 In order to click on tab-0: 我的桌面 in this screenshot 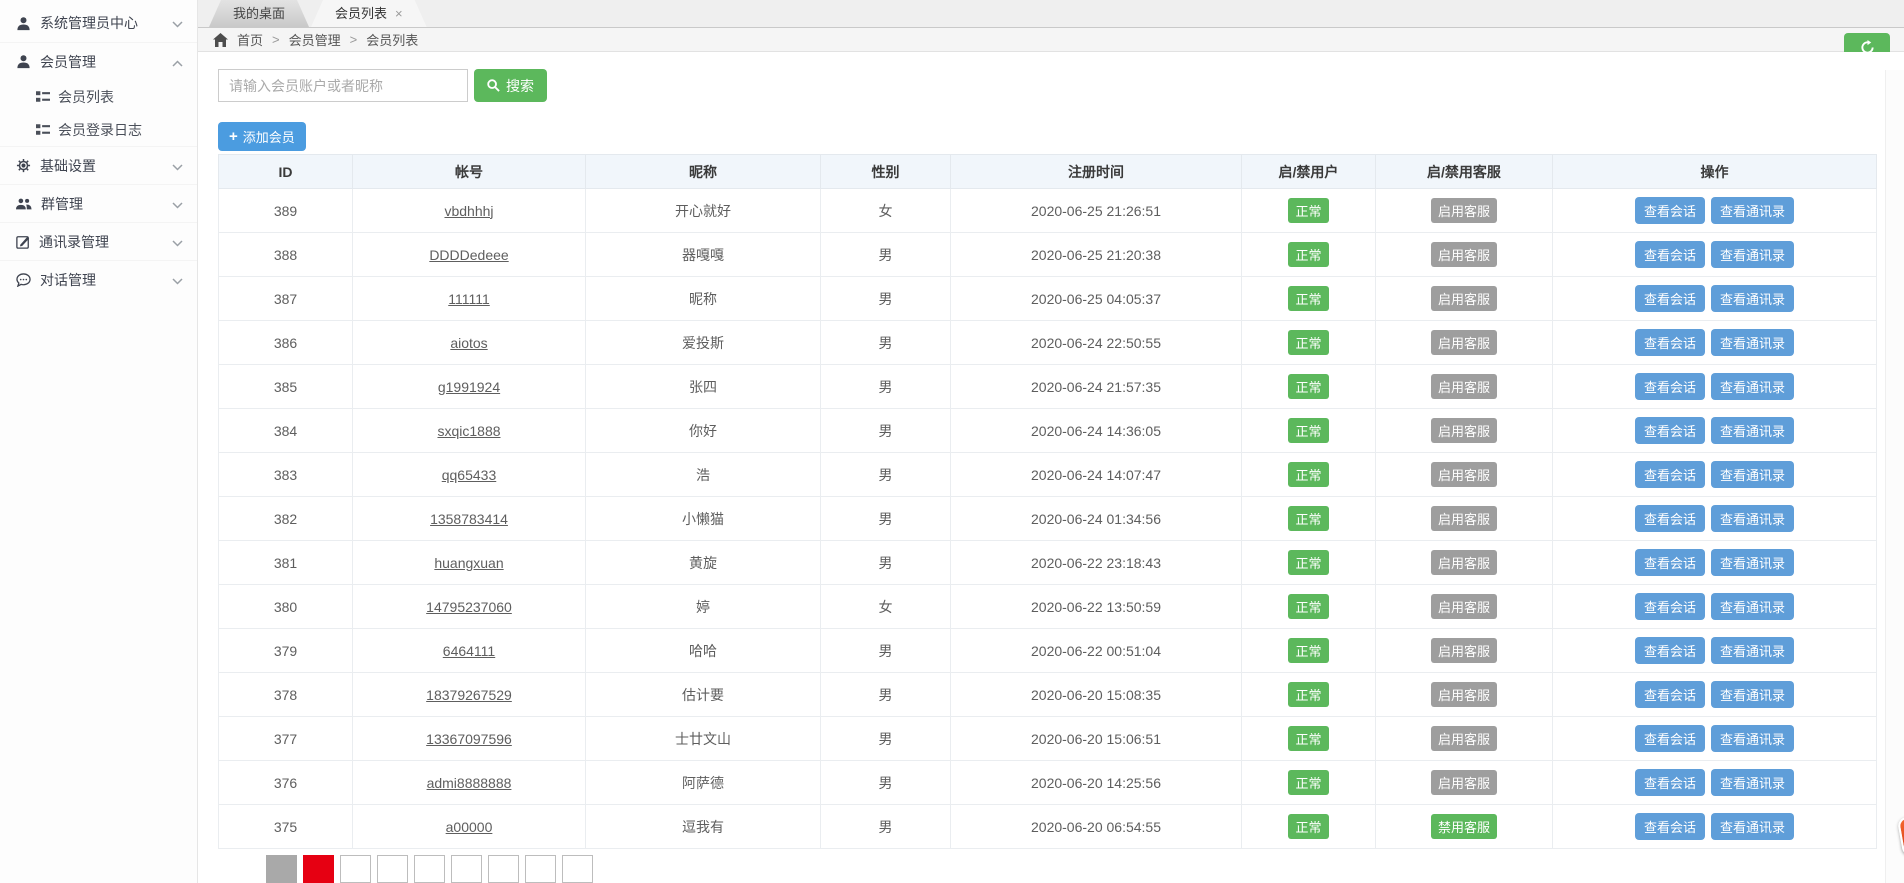, I will do `click(259, 13)`.